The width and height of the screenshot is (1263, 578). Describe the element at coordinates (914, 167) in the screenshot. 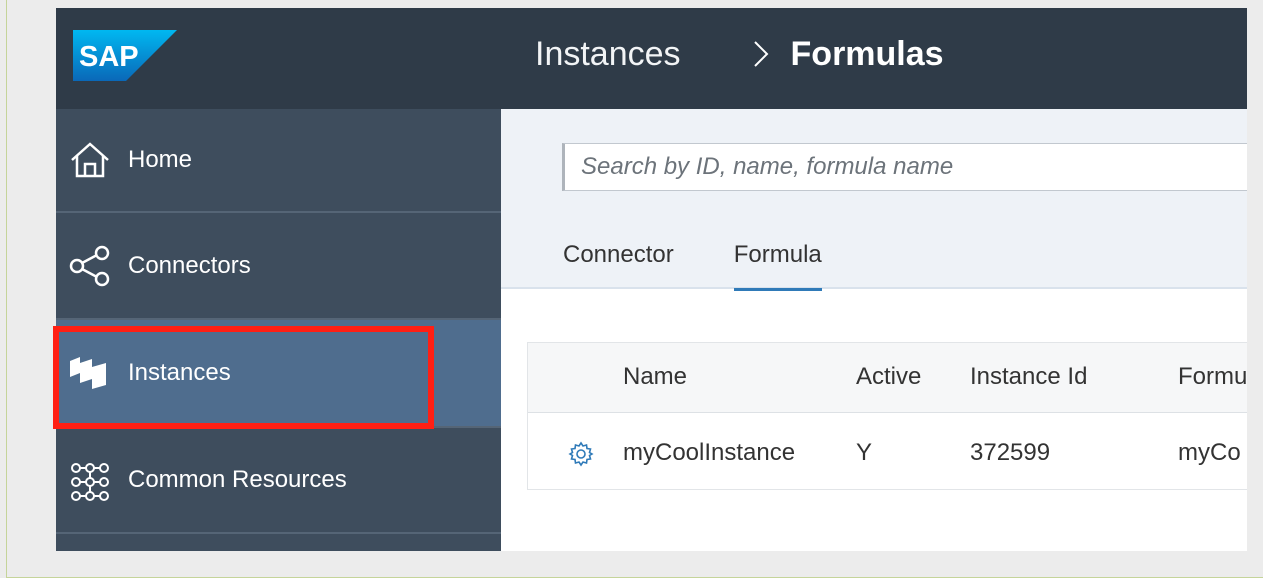

I see `search-input` at that location.